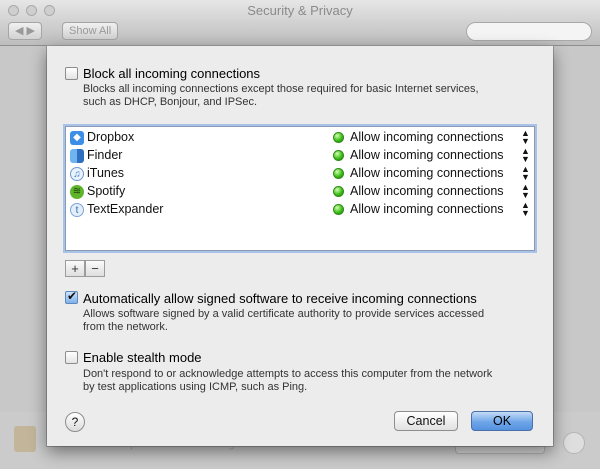  Describe the element at coordinates (77, 156) in the screenshot. I see `finder-icon` at that location.